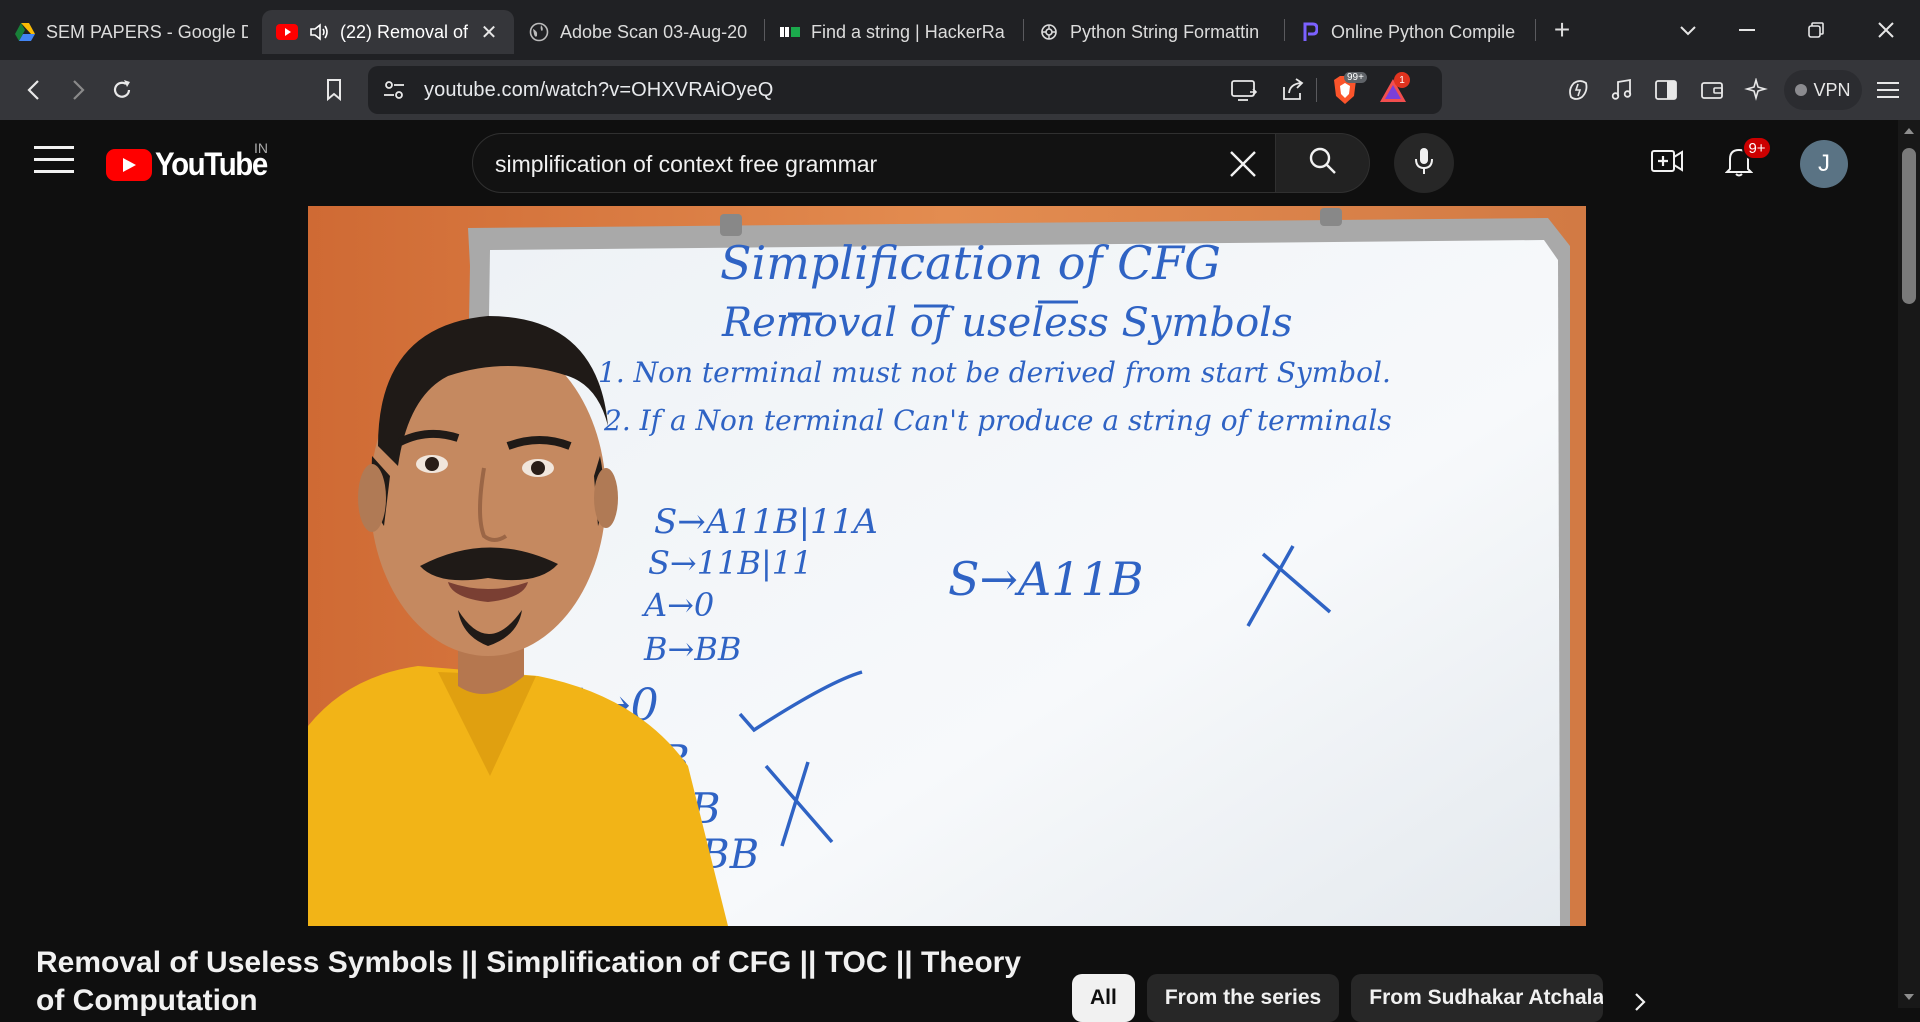 This screenshot has height=1022, width=1920. Describe the element at coordinates (1243, 998) in the screenshot. I see `chip-from-the-series: From the series` at that location.